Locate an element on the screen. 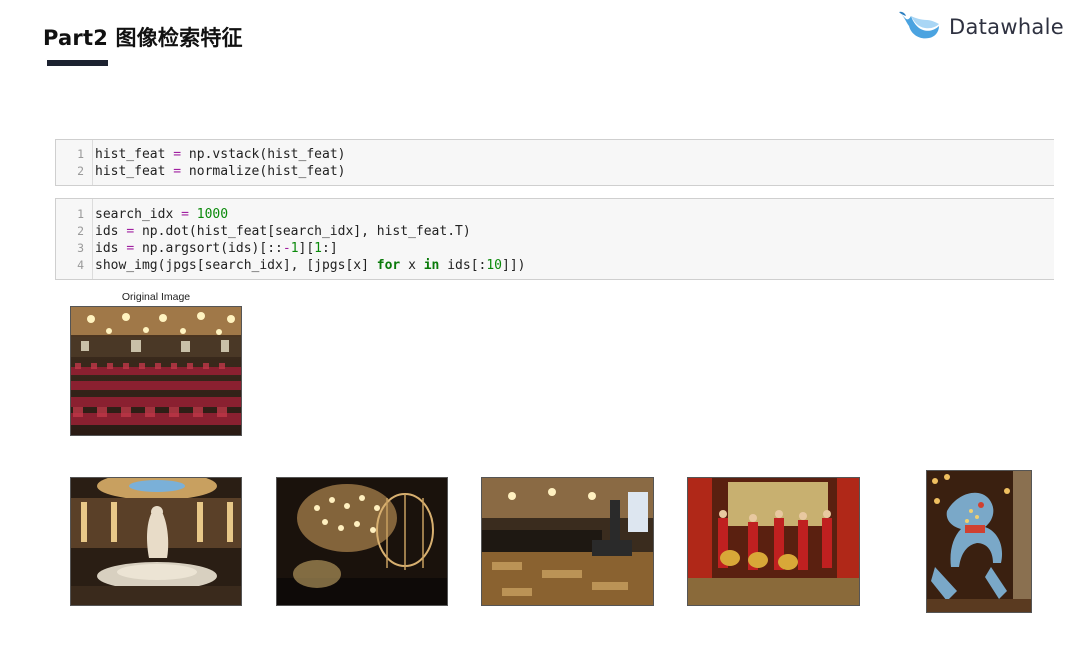 This screenshot has height=652, width=1080. code-token: normalize(hist_feat) is located at coordinates (263, 171).